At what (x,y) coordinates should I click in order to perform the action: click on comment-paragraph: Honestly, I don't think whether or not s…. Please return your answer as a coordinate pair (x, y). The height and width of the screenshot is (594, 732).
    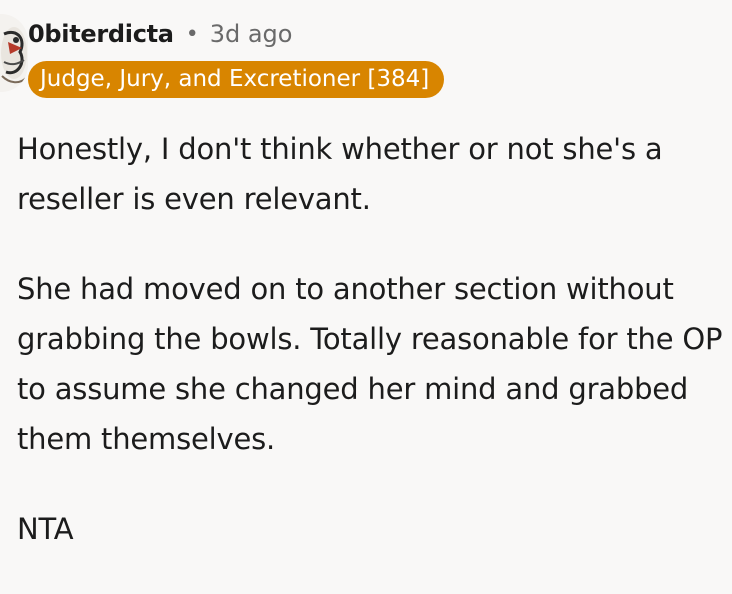
    Looking at the image, I should click on (340, 174).